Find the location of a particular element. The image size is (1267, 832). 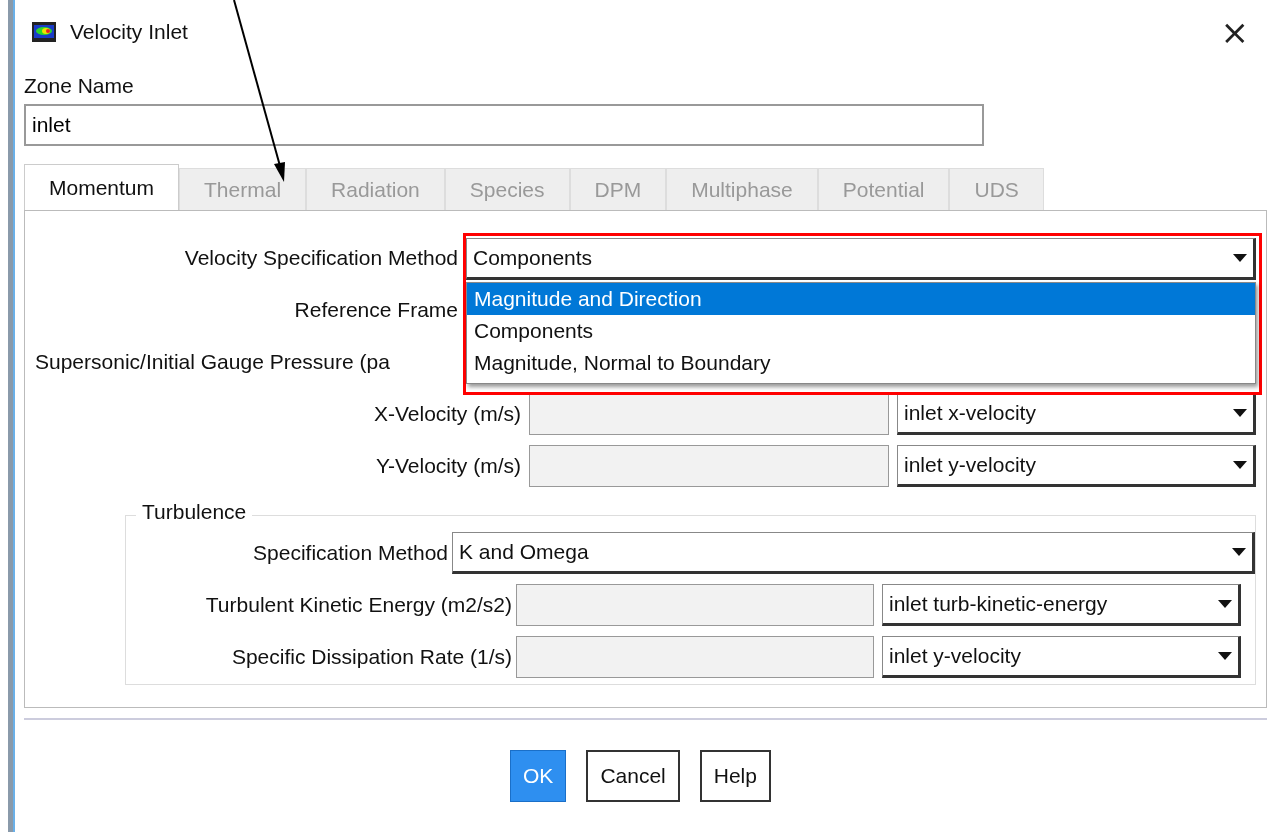

dialog-button: Cancel is located at coordinates (633, 776).